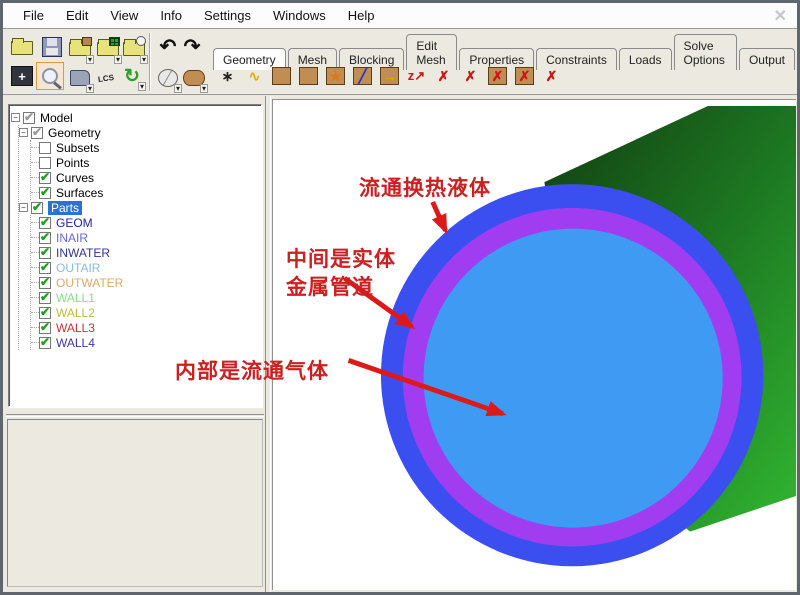  Describe the element at coordinates (145, 297) in the screenshot. I see `tree-item-part: ✔ WALL1` at that location.